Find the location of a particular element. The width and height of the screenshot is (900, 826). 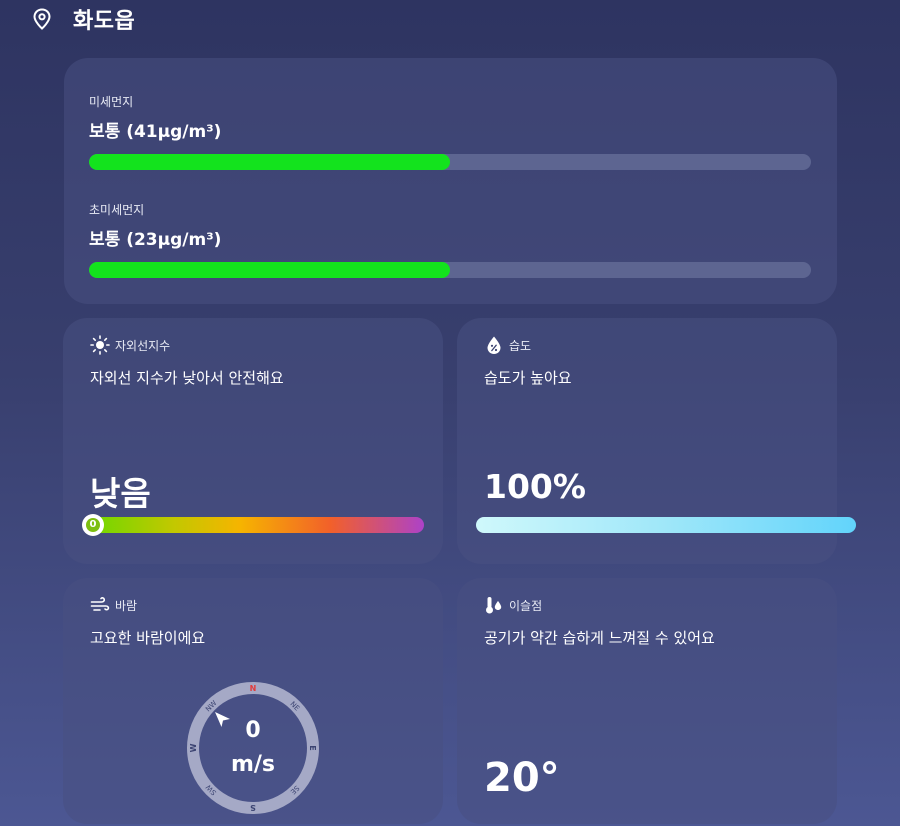

dew-point-title: 이슬점 is located at coordinates (526, 605).